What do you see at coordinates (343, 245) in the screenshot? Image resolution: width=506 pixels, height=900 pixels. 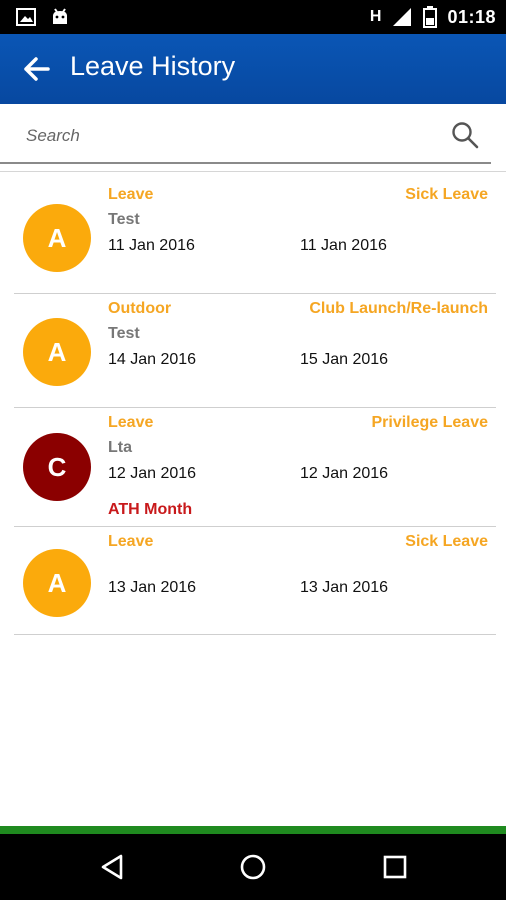 I see `to-date: 11 Jan 2016` at bounding box center [343, 245].